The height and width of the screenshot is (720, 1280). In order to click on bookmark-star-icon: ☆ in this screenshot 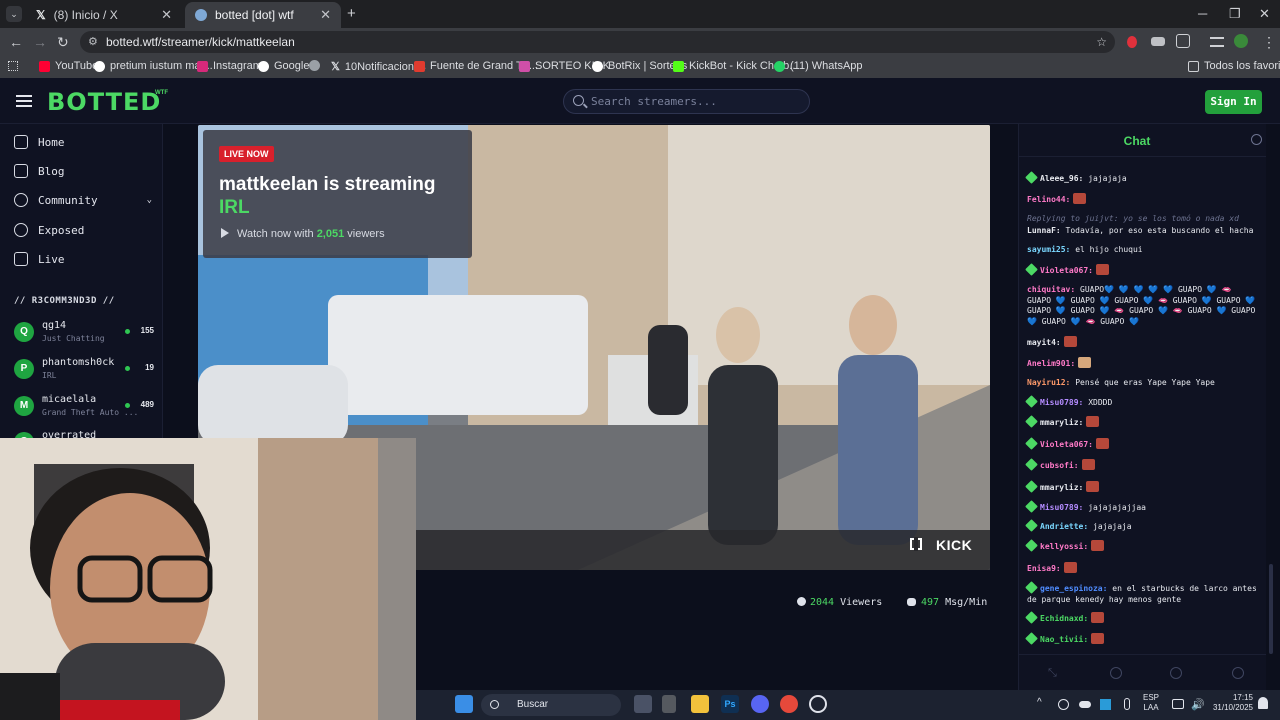, I will do `click(1101, 42)`.